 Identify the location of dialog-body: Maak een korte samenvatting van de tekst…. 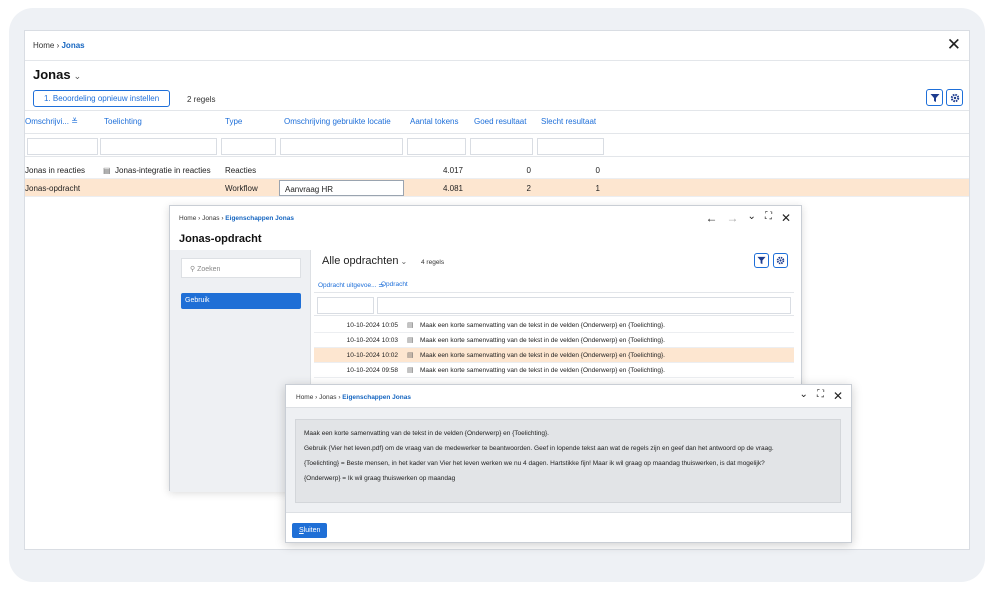
(568, 459).